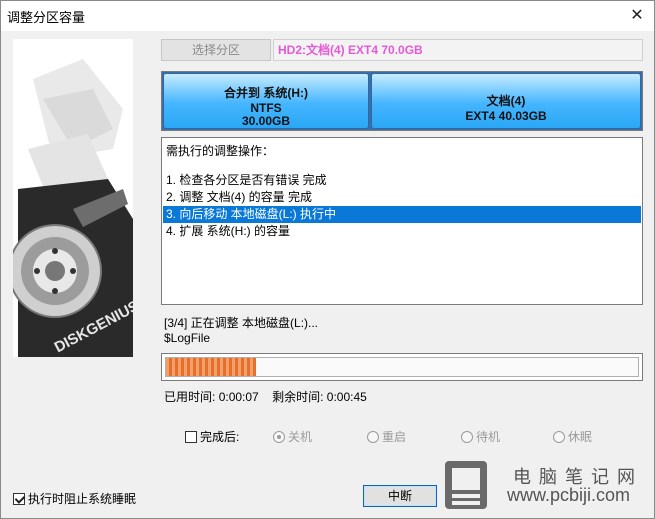 Image resolution: width=655 pixels, height=519 pixels. I want to click on after-completion-checkbox: 完成后:, so click(212, 437).